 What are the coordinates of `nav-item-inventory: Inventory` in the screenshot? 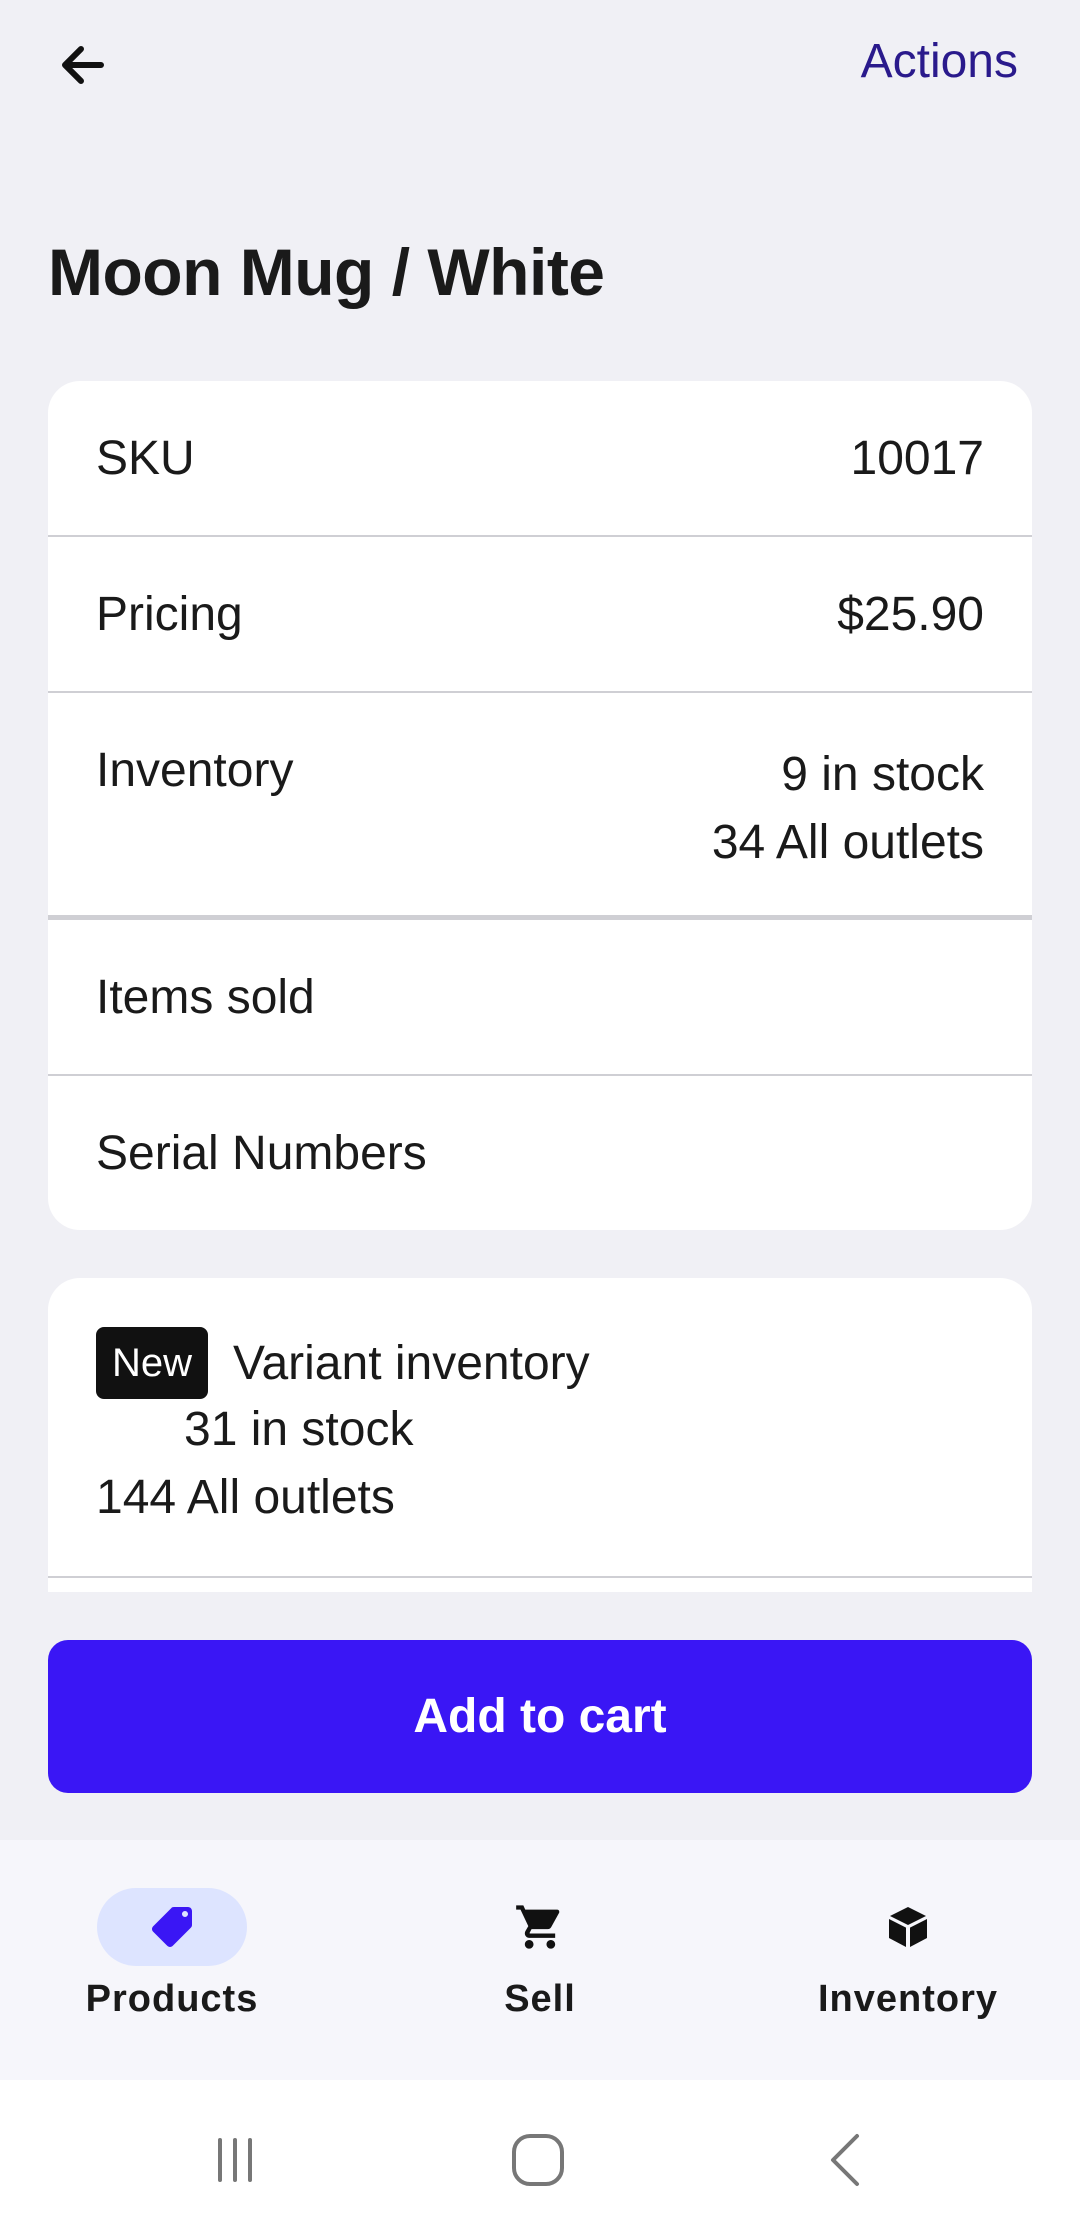 It's located at (908, 1954).